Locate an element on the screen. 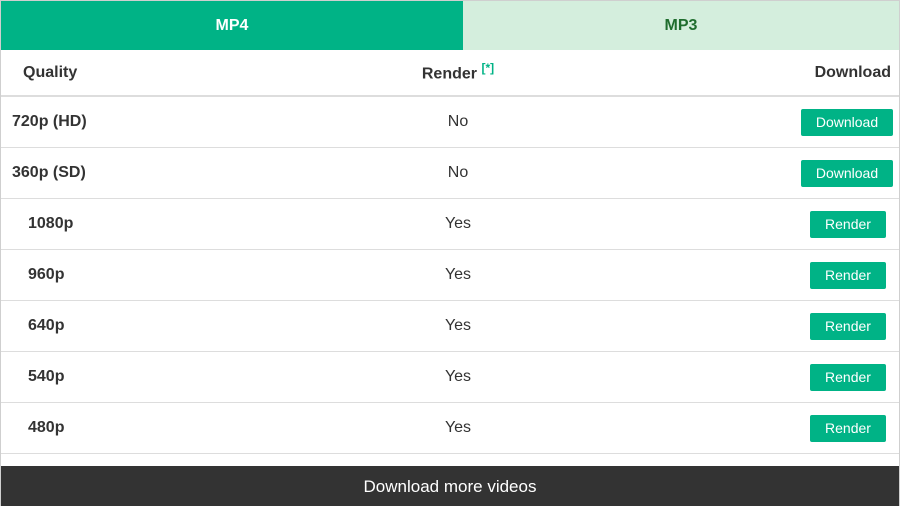 The image size is (900, 506). table-header-row: Quality Render [*] Download is located at coordinates (450, 73).